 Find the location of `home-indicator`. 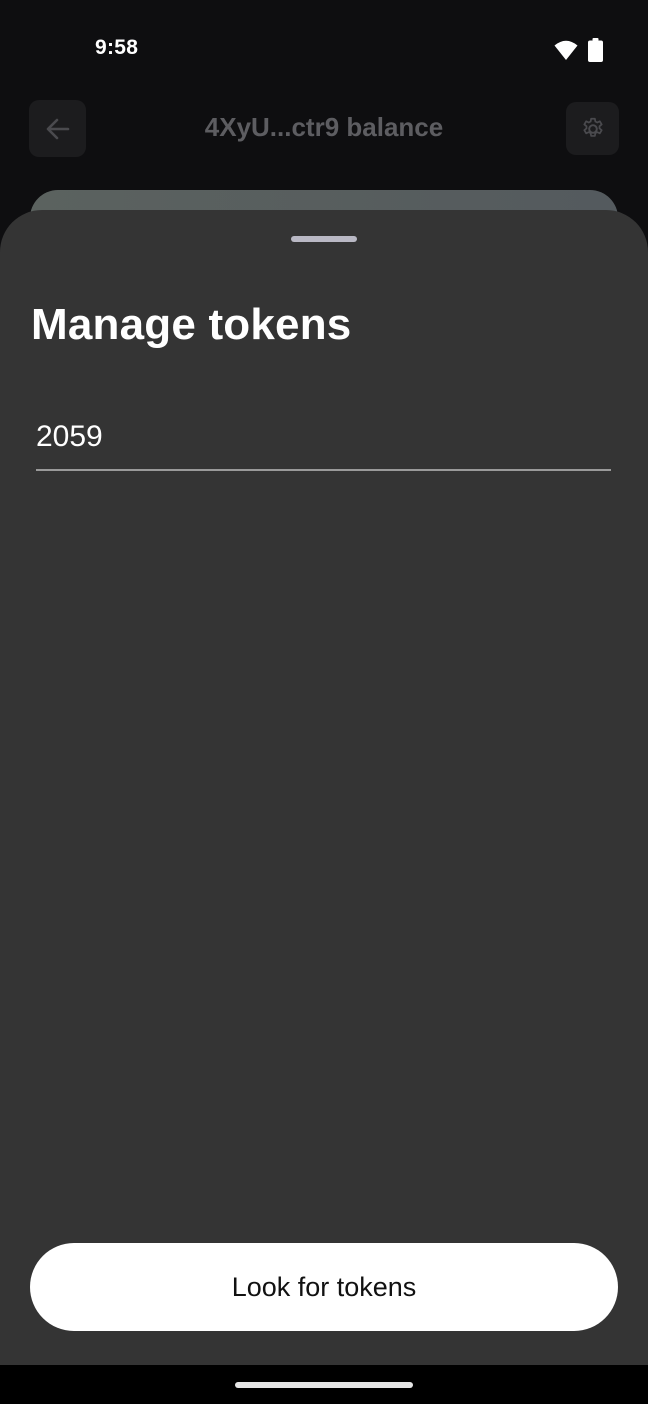

home-indicator is located at coordinates (324, 1385).